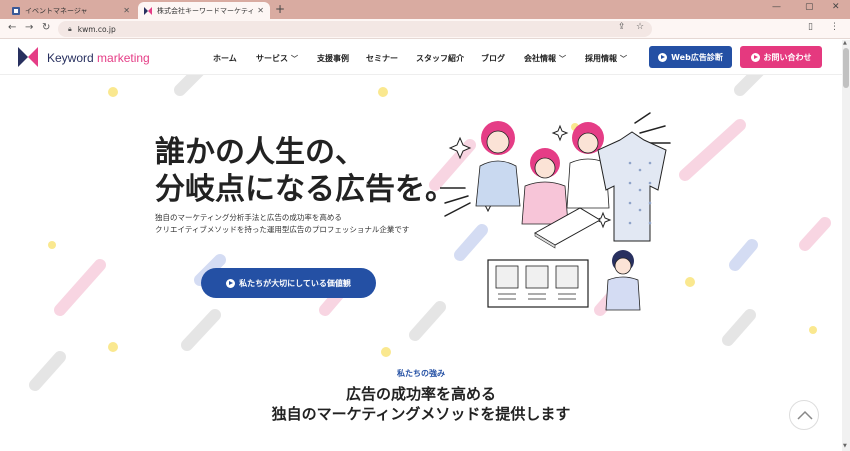  I want to click on nav-label: 支援事例, so click(333, 58).